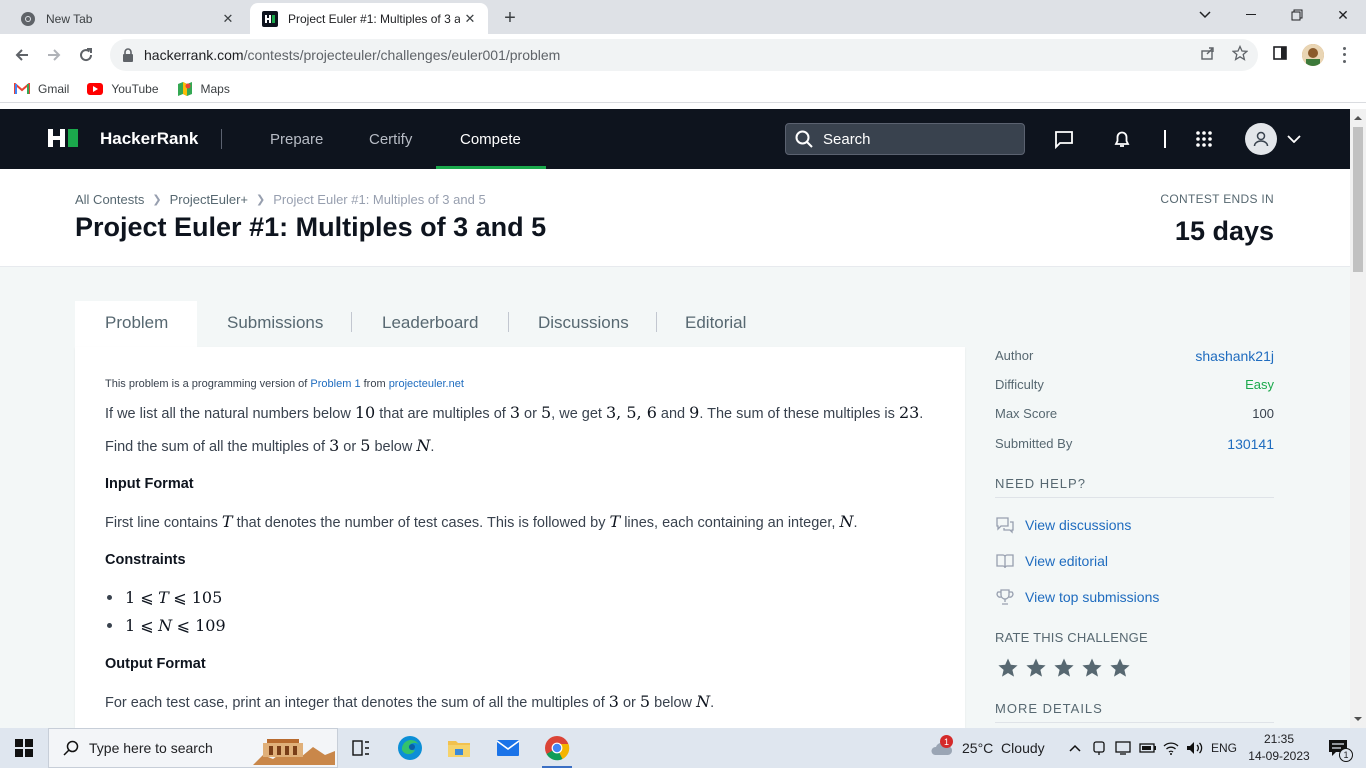 This screenshot has height=768, width=1366. Describe the element at coordinates (1343, 15) in the screenshot. I see `close-window-icon: ✕` at that location.